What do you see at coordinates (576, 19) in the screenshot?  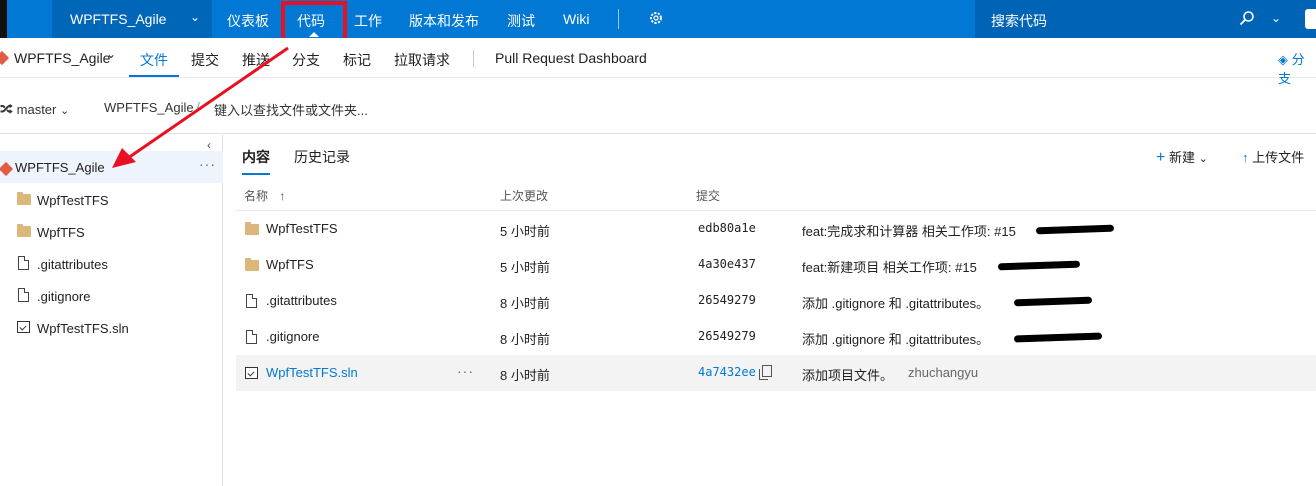 I see `nav-wiki: Wiki` at bounding box center [576, 19].